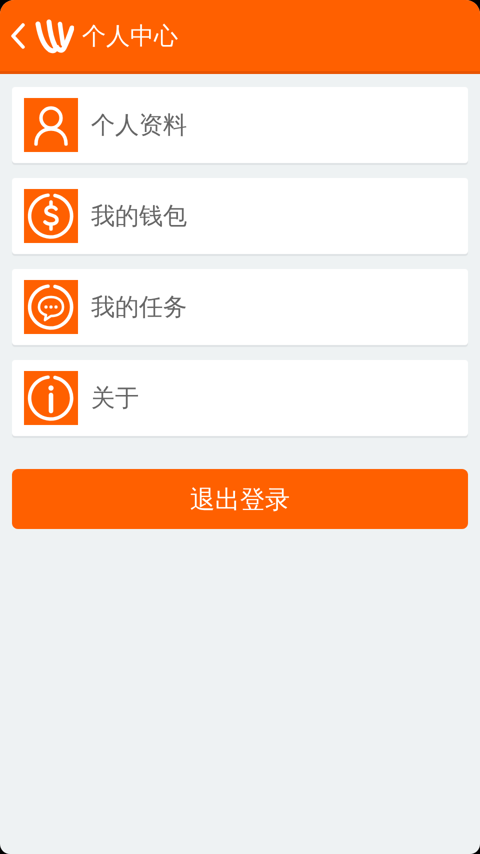  I want to click on menu-item: 我的任务, so click(240, 307).